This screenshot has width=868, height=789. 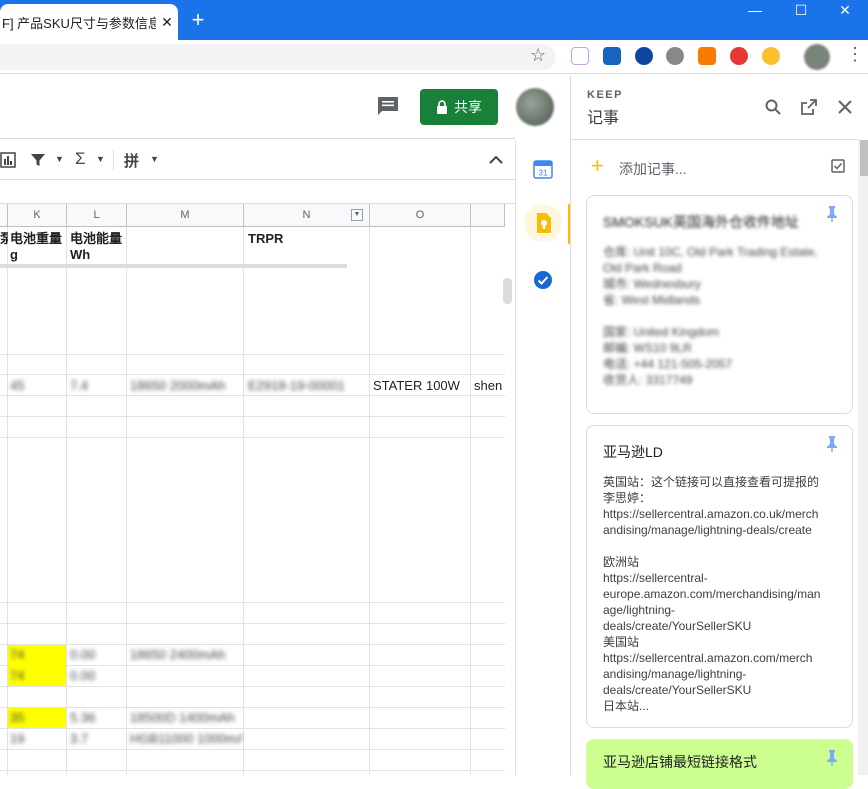 I want to click on open-in-new-icon, so click(x=809, y=107).